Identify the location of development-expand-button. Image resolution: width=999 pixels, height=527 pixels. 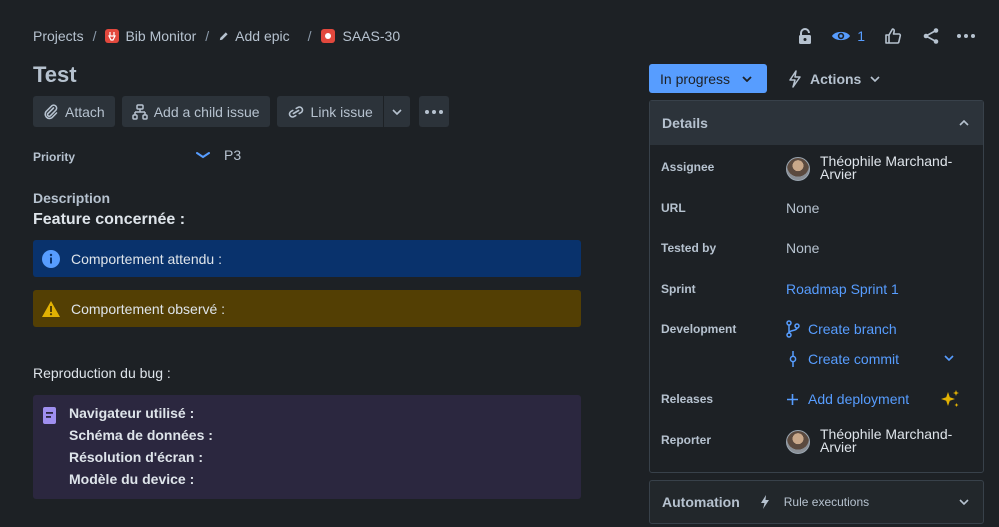
(949, 358).